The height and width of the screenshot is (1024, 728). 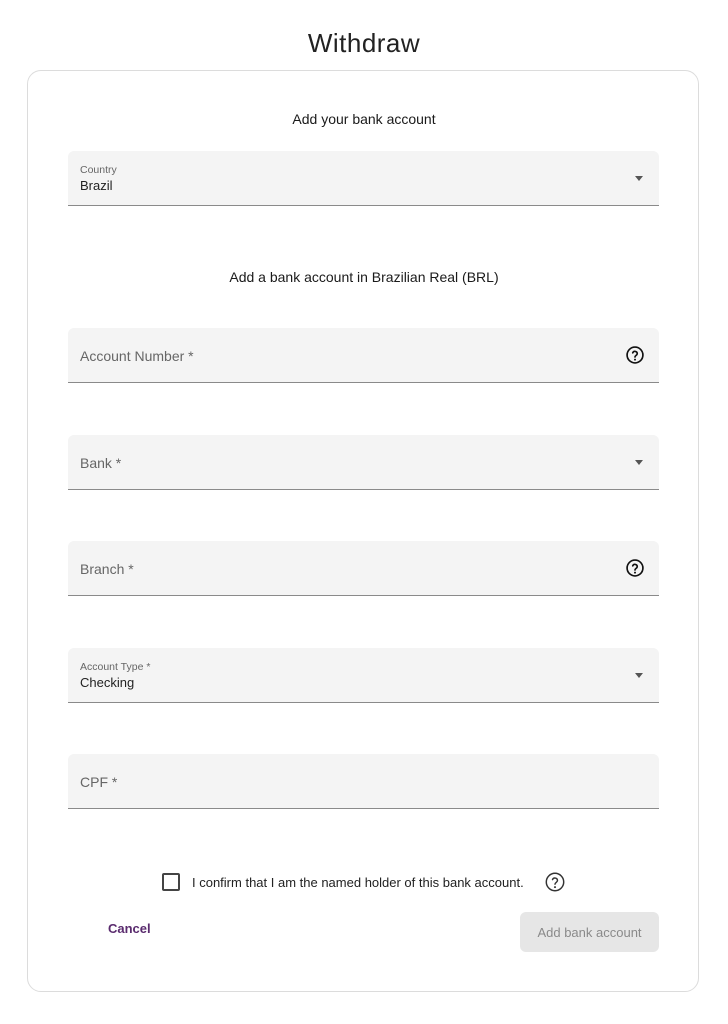 What do you see at coordinates (115, 667) in the screenshot?
I see `account-type-label: Account Type *` at bounding box center [115, 667].